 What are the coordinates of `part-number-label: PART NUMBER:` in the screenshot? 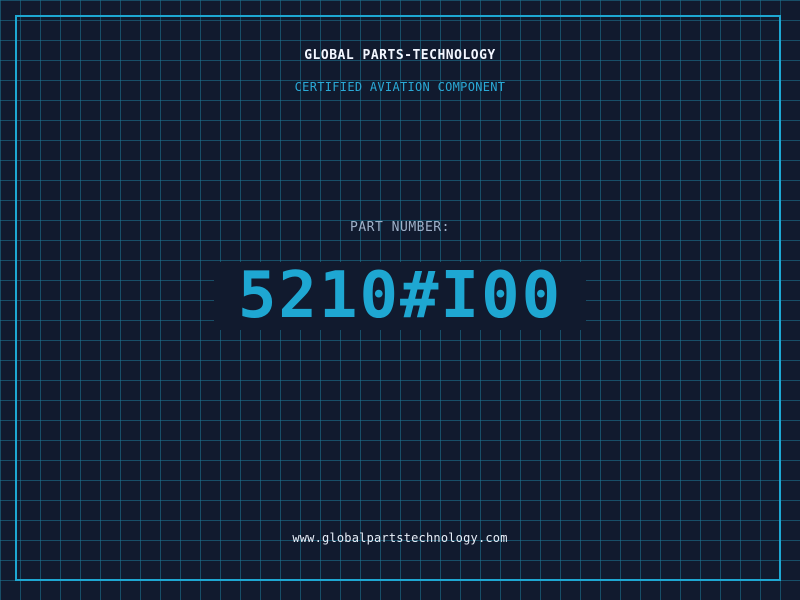 It's located at (400, 227).